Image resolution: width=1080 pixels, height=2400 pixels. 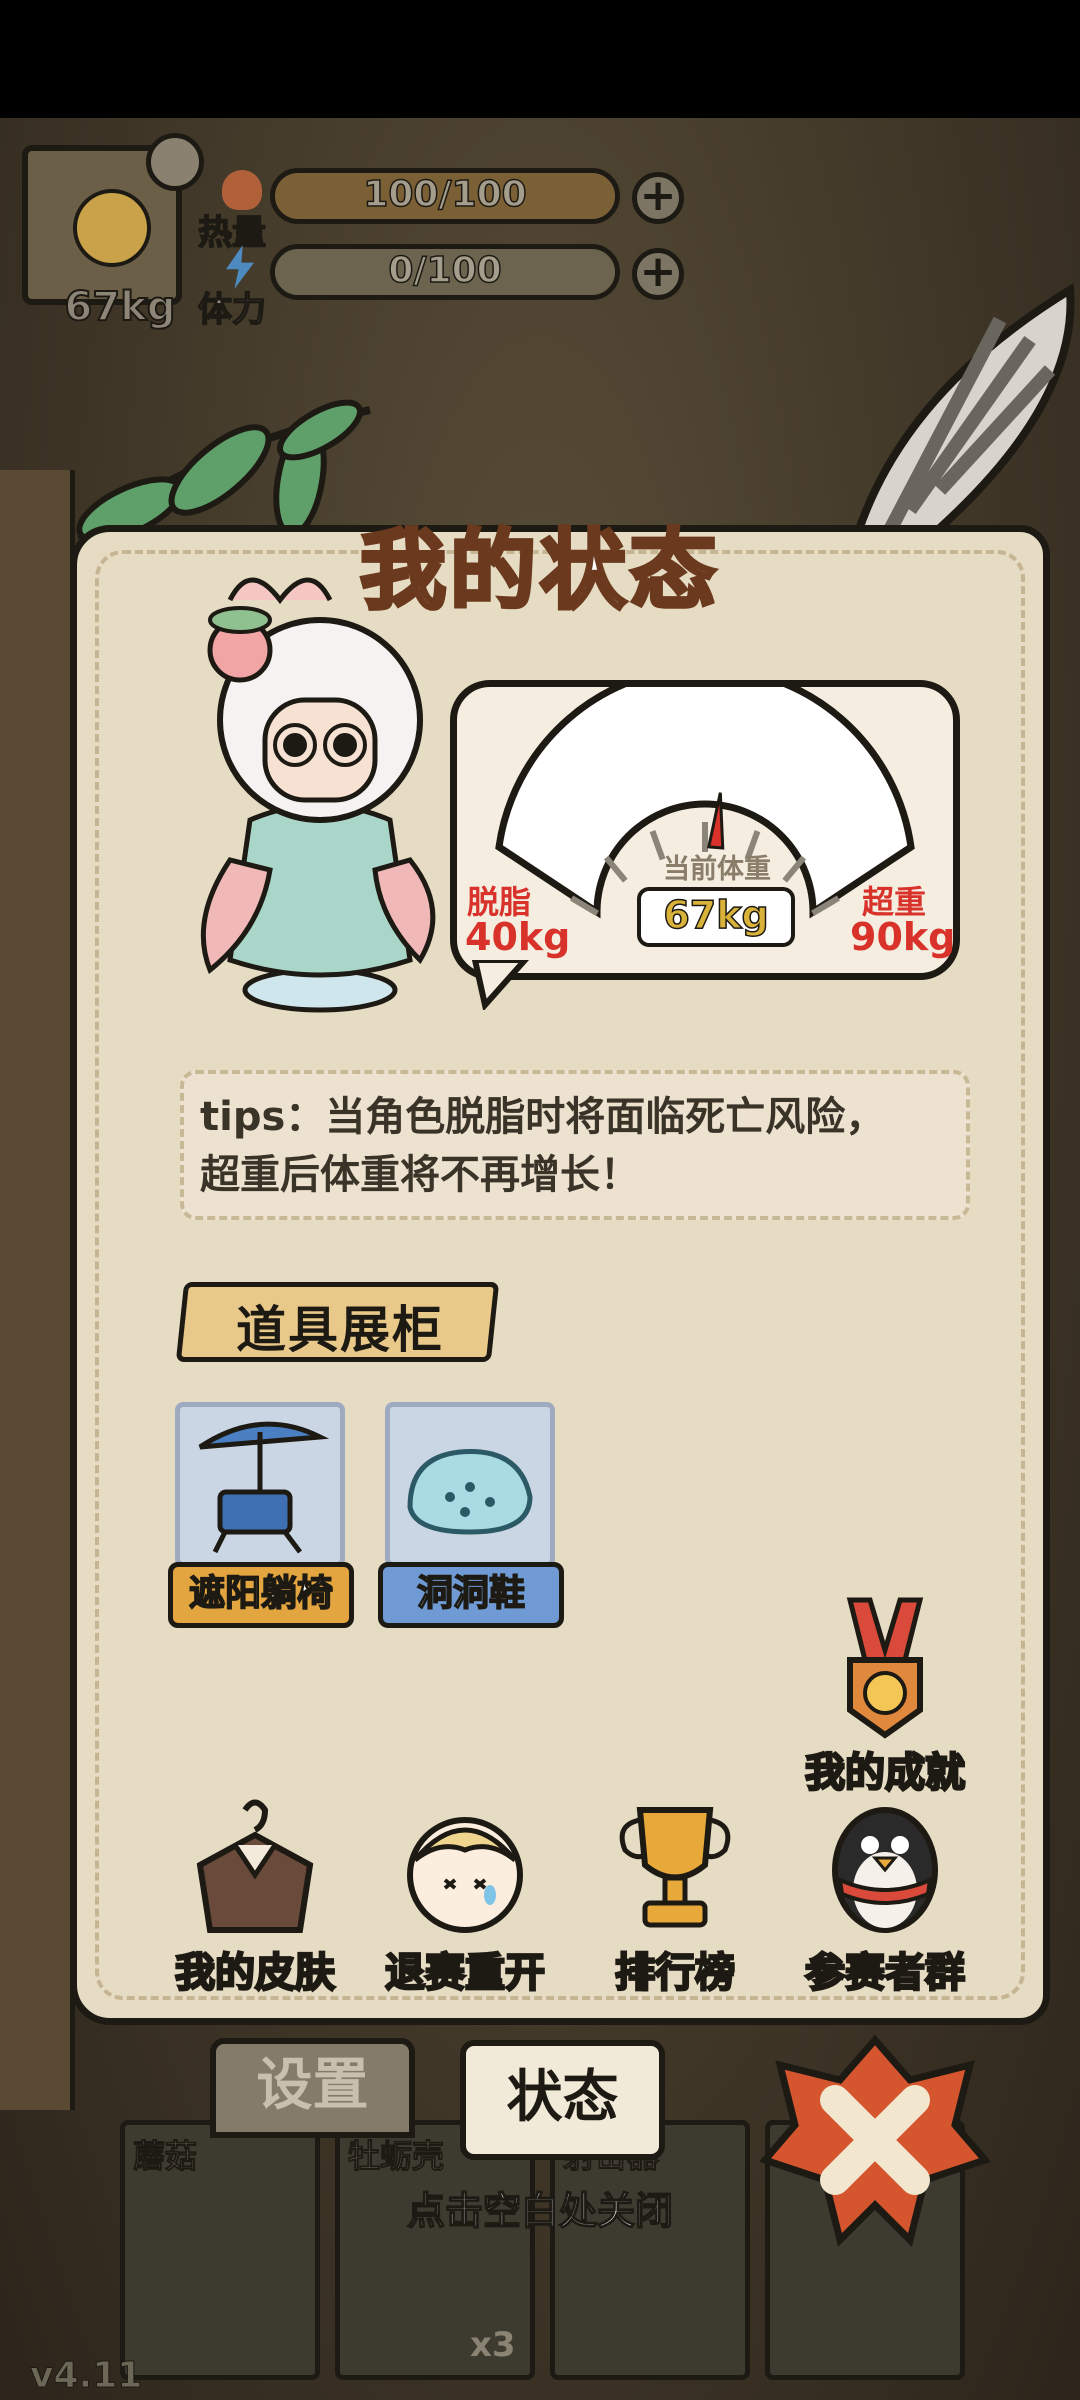 What do you see at coordinates (112, 228) in the screenshot?
I see `sun-face-icon` at bounding box center [112, 228].